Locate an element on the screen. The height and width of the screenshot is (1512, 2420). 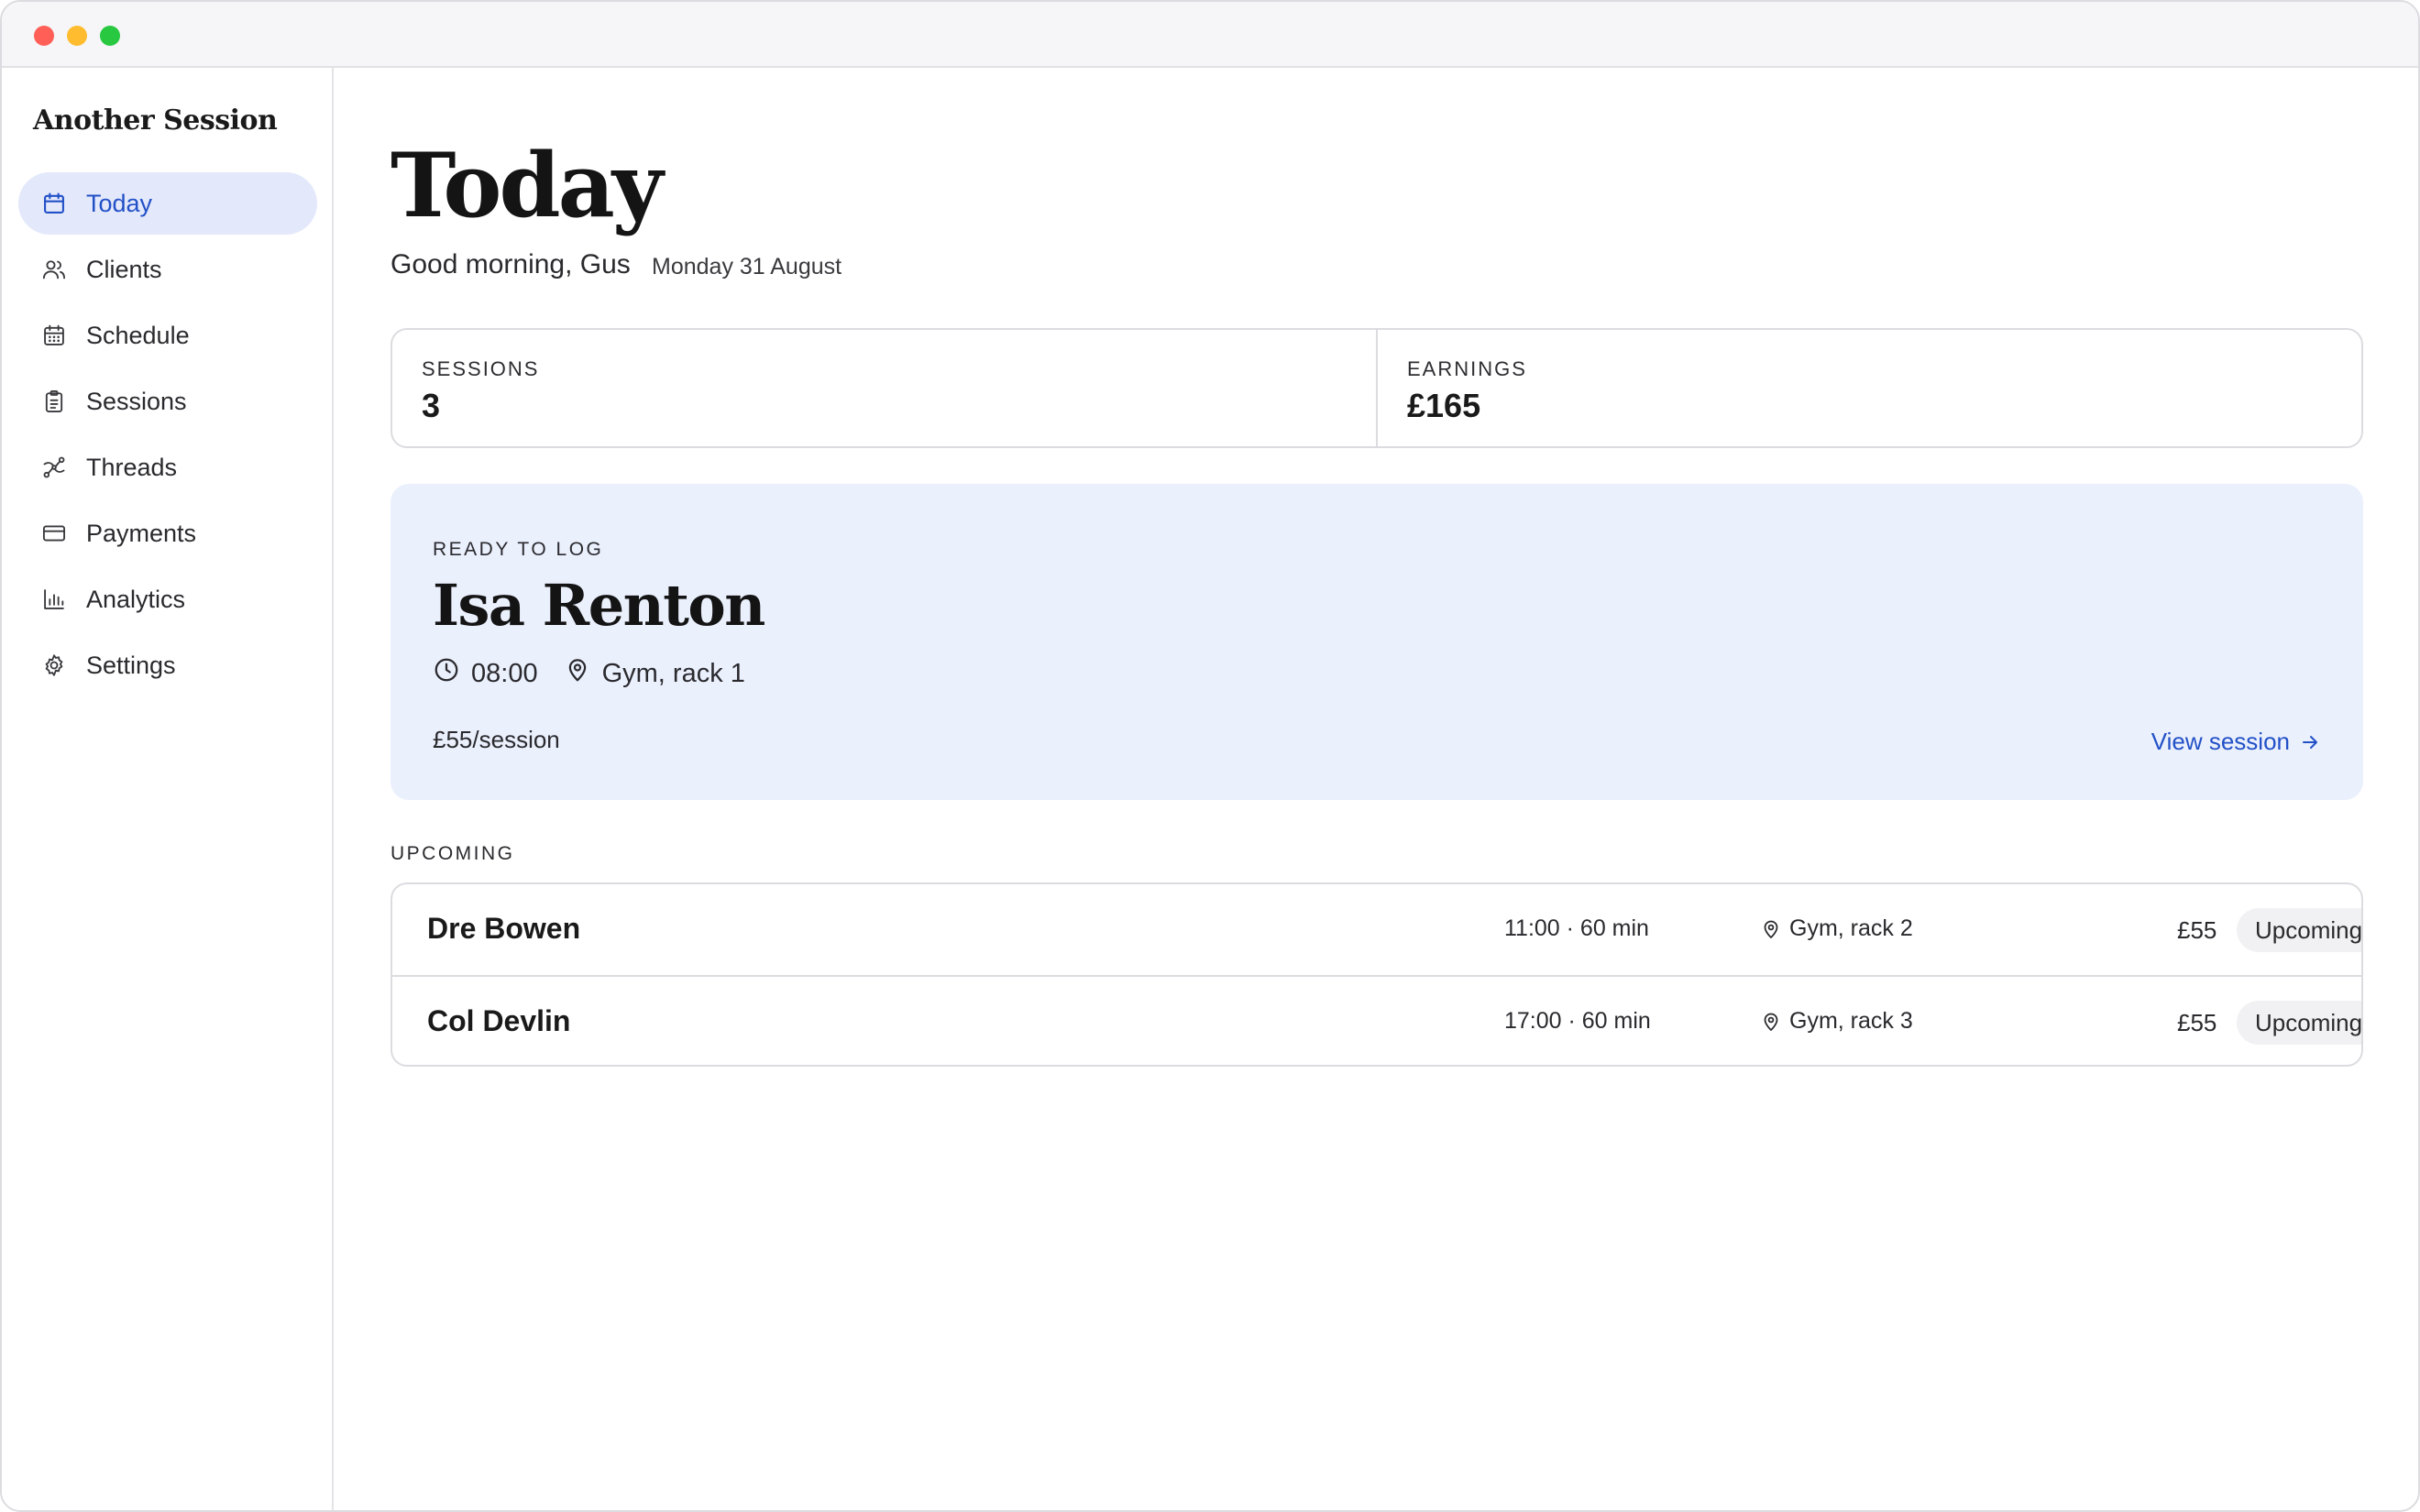
title-bar is located at coordinates (1210, 35).